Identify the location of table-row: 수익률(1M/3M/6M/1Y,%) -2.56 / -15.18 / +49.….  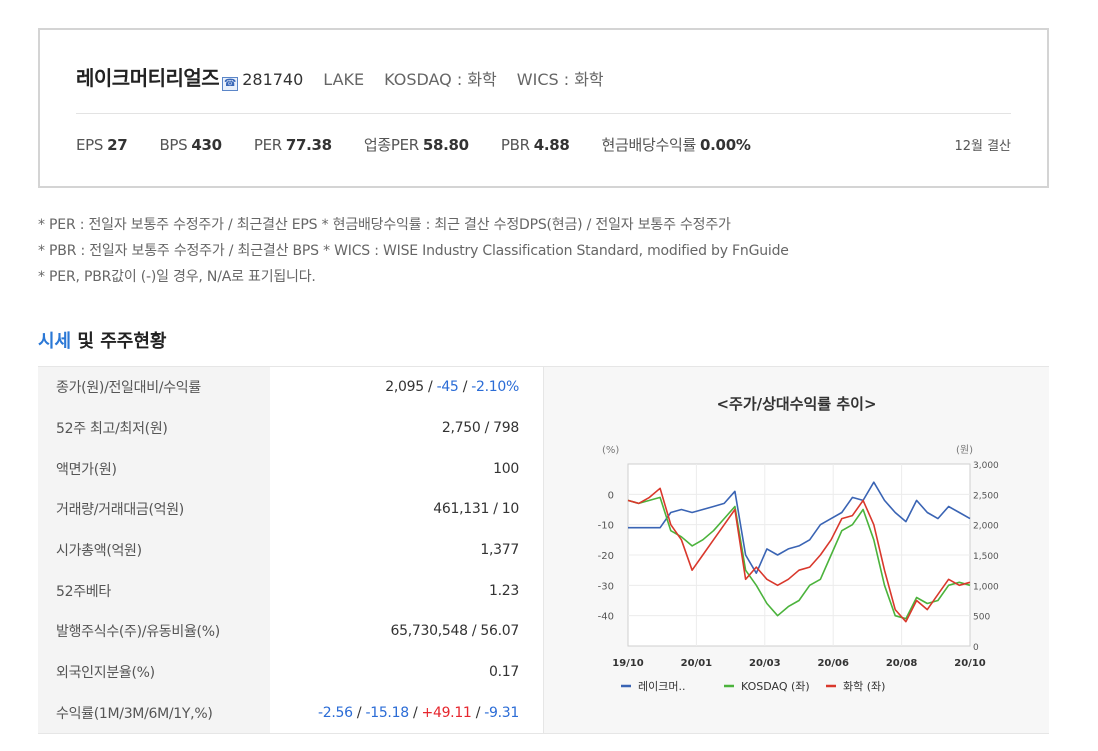
(290, 712).